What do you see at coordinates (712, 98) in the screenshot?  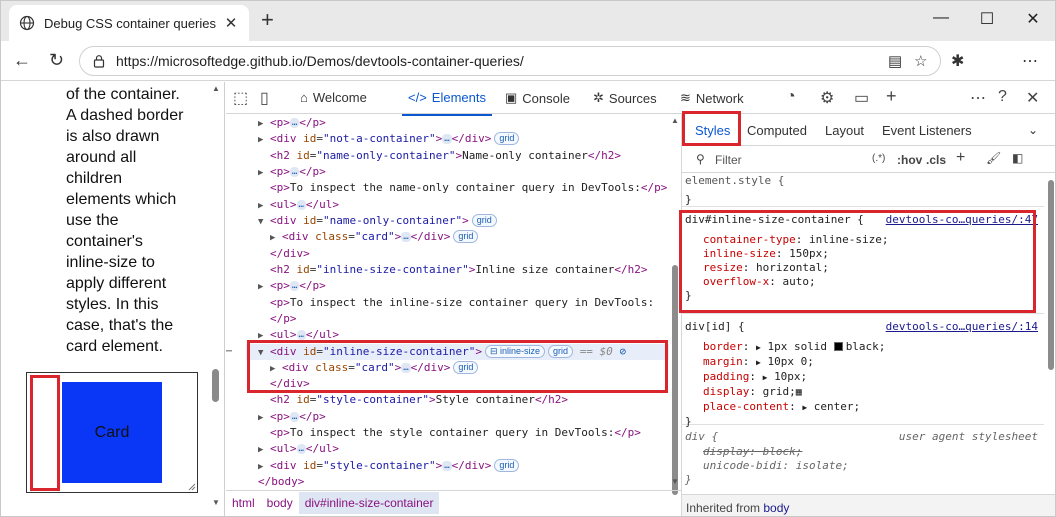 I see `tab-network: ≋ Network` at bounding box center [712, 98].